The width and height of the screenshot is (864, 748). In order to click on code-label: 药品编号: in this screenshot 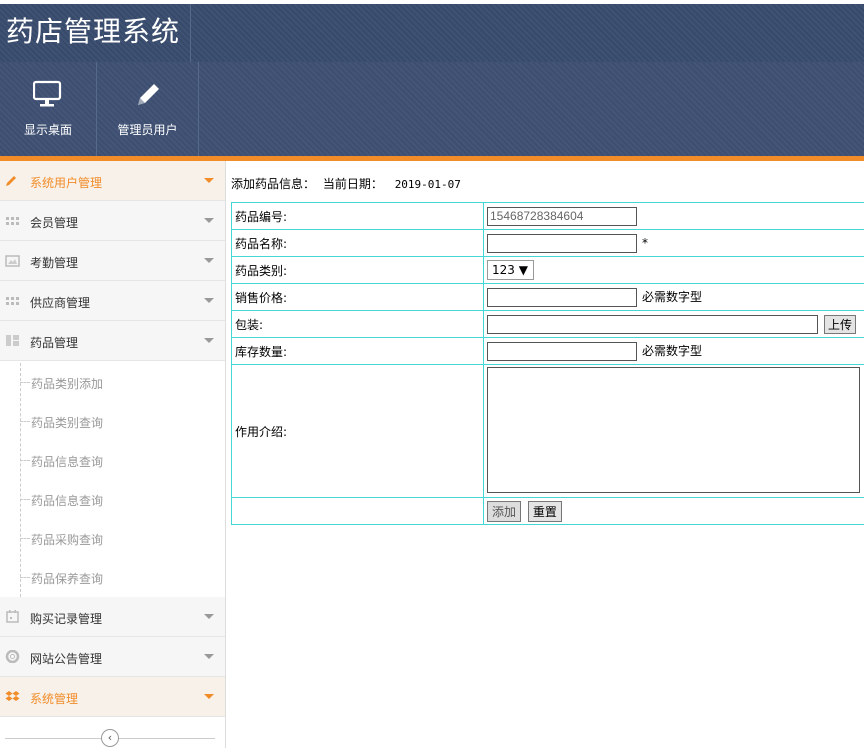, I will do `click(357, 216)`.